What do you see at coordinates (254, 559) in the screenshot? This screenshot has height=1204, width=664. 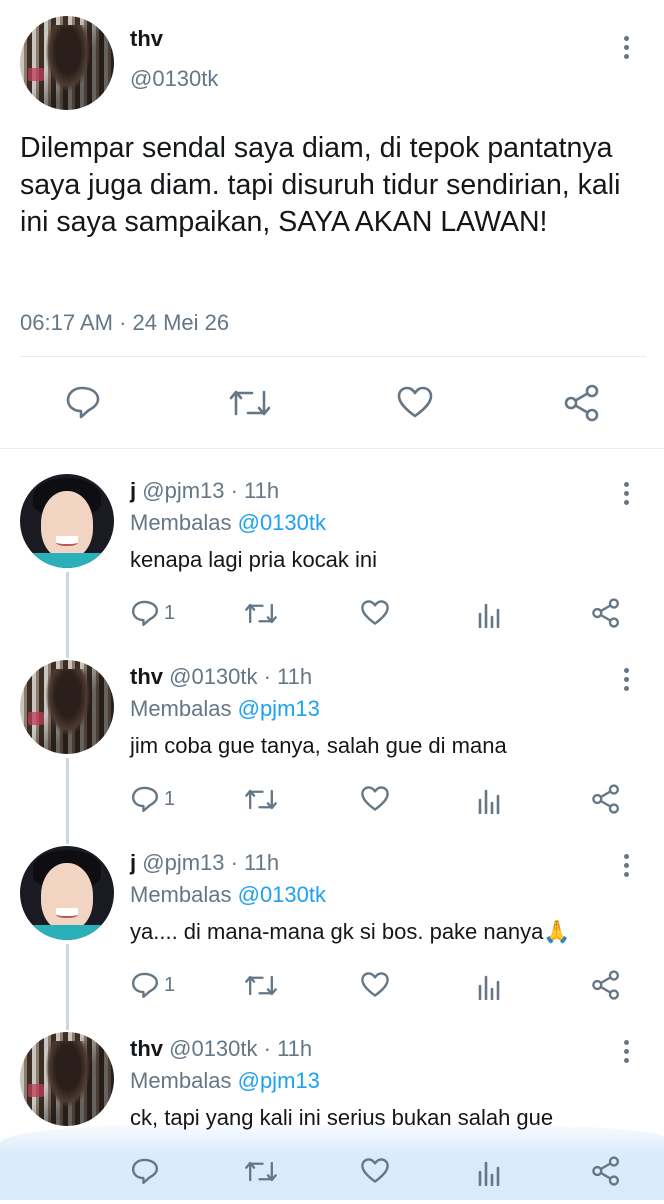 I see `reply-text: kenapa lagi pria kocak ini` at bounding box center [254, 559].